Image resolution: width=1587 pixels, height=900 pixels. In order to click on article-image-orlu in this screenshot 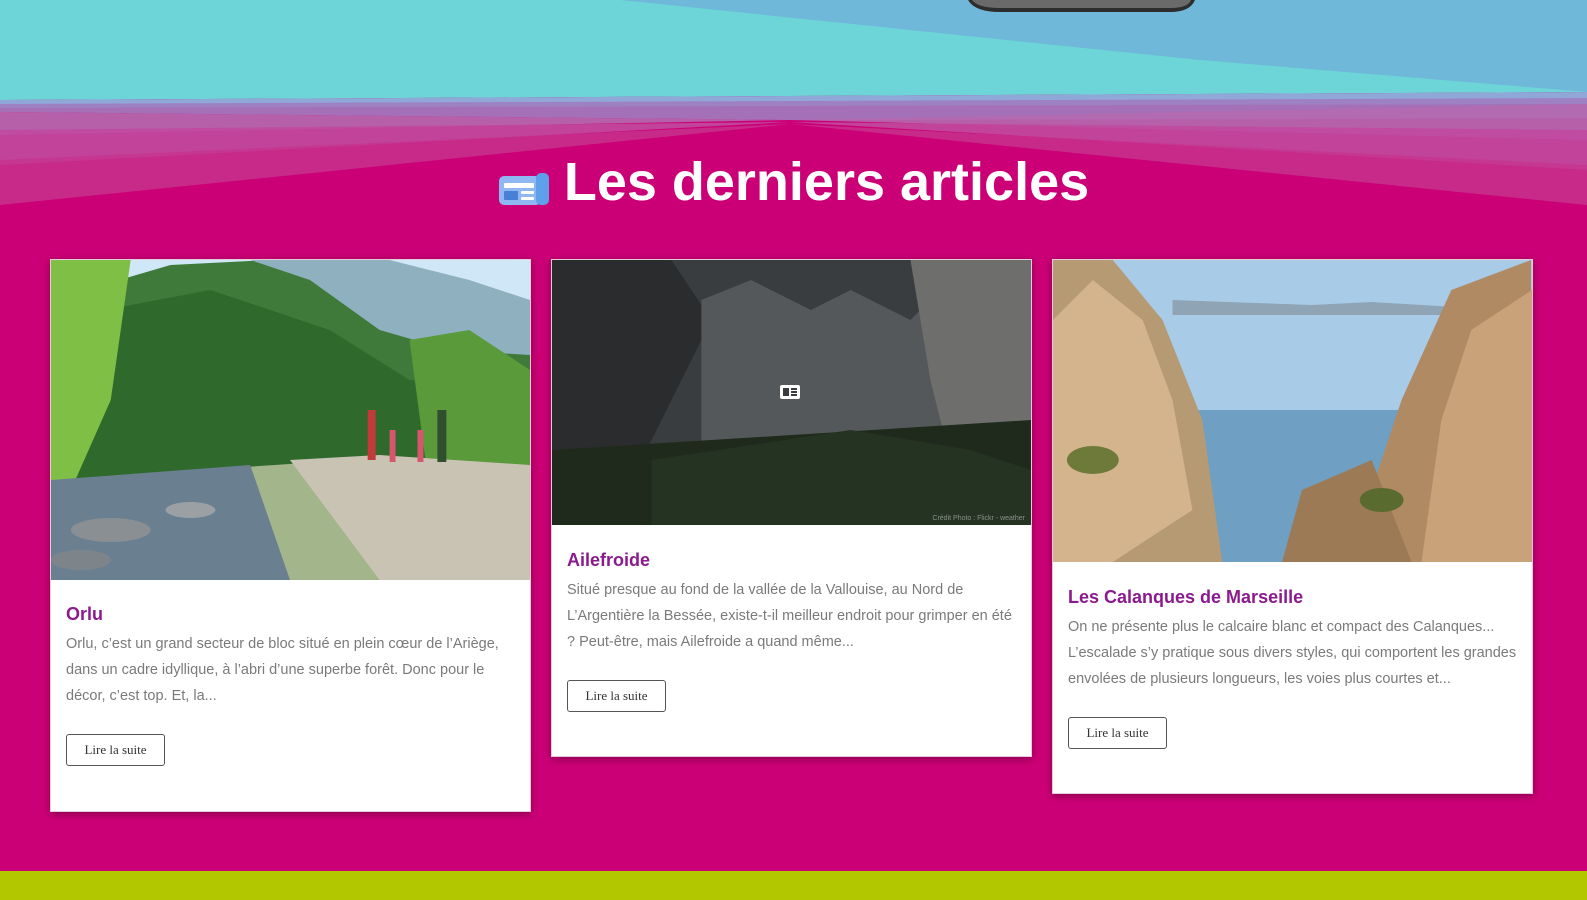, I will do `click(290, 420)`.